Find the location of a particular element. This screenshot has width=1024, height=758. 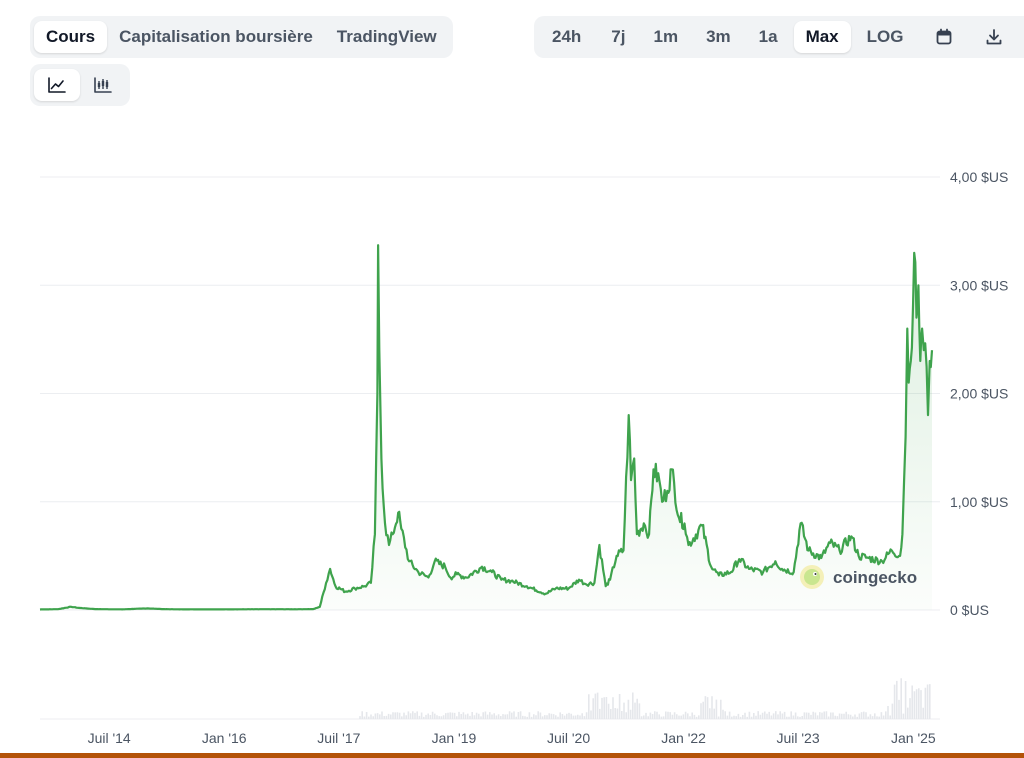

x-tick-label: Juil '14 is located at coordinates (109, 738).